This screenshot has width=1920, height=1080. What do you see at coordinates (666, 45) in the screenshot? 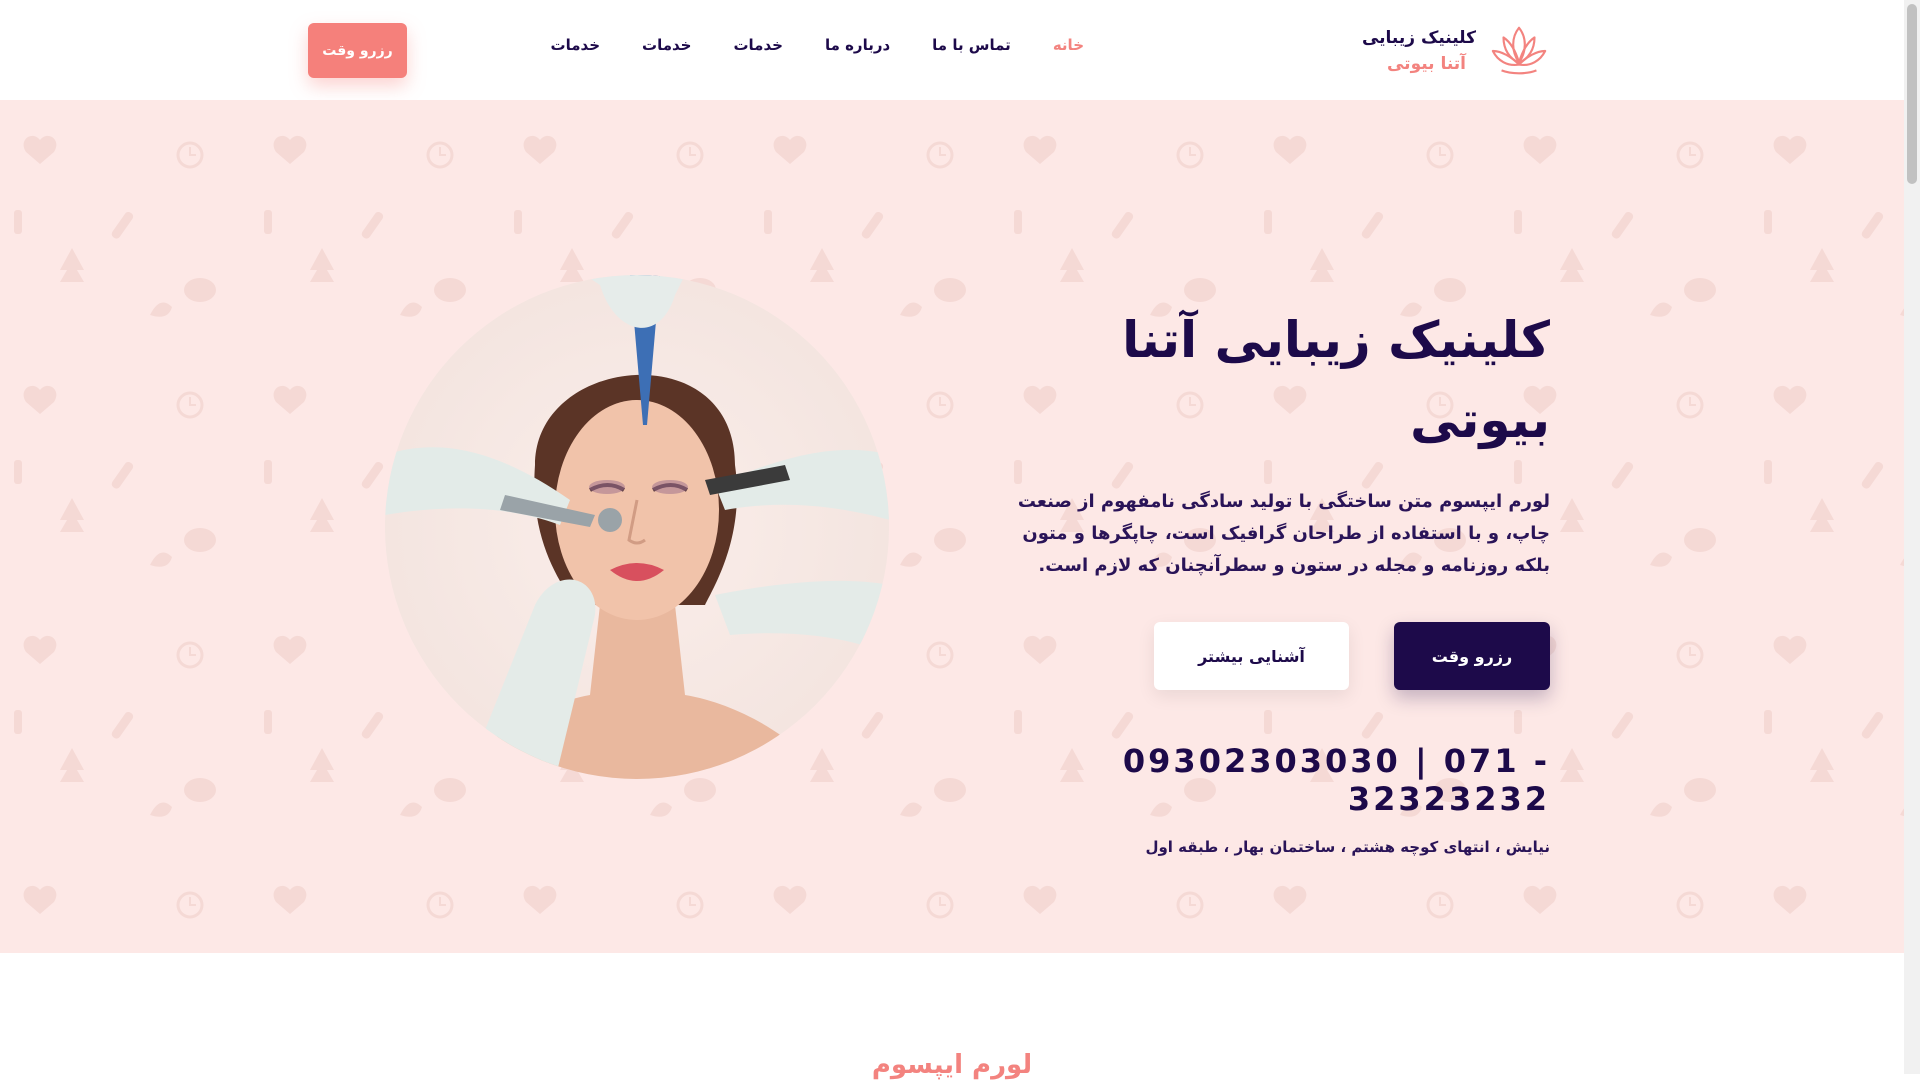
I see `nav-item-services-2: خدمات` at bounding box center [666, 45].